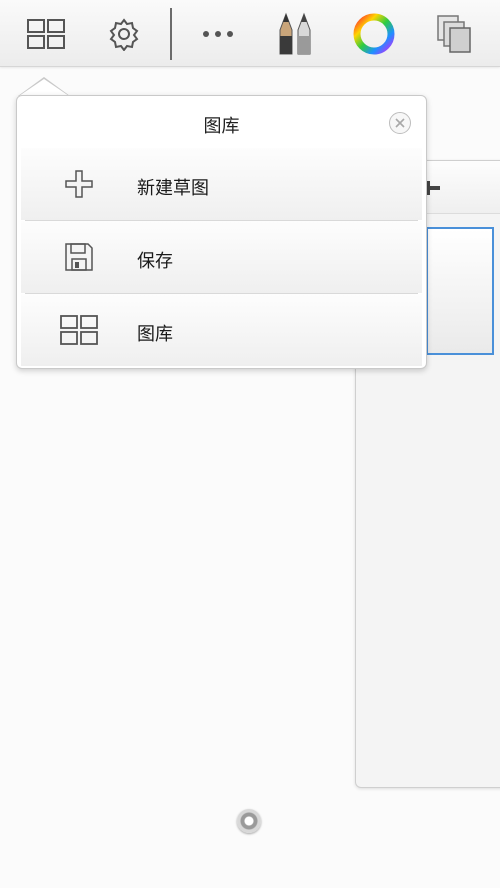 This screenshot has height=888, width=500. What do you see at coordinates (221, 184) in the screenshot?
I see `menu-item-new-sketch: 新建草图` at bounding box center [221, 184].